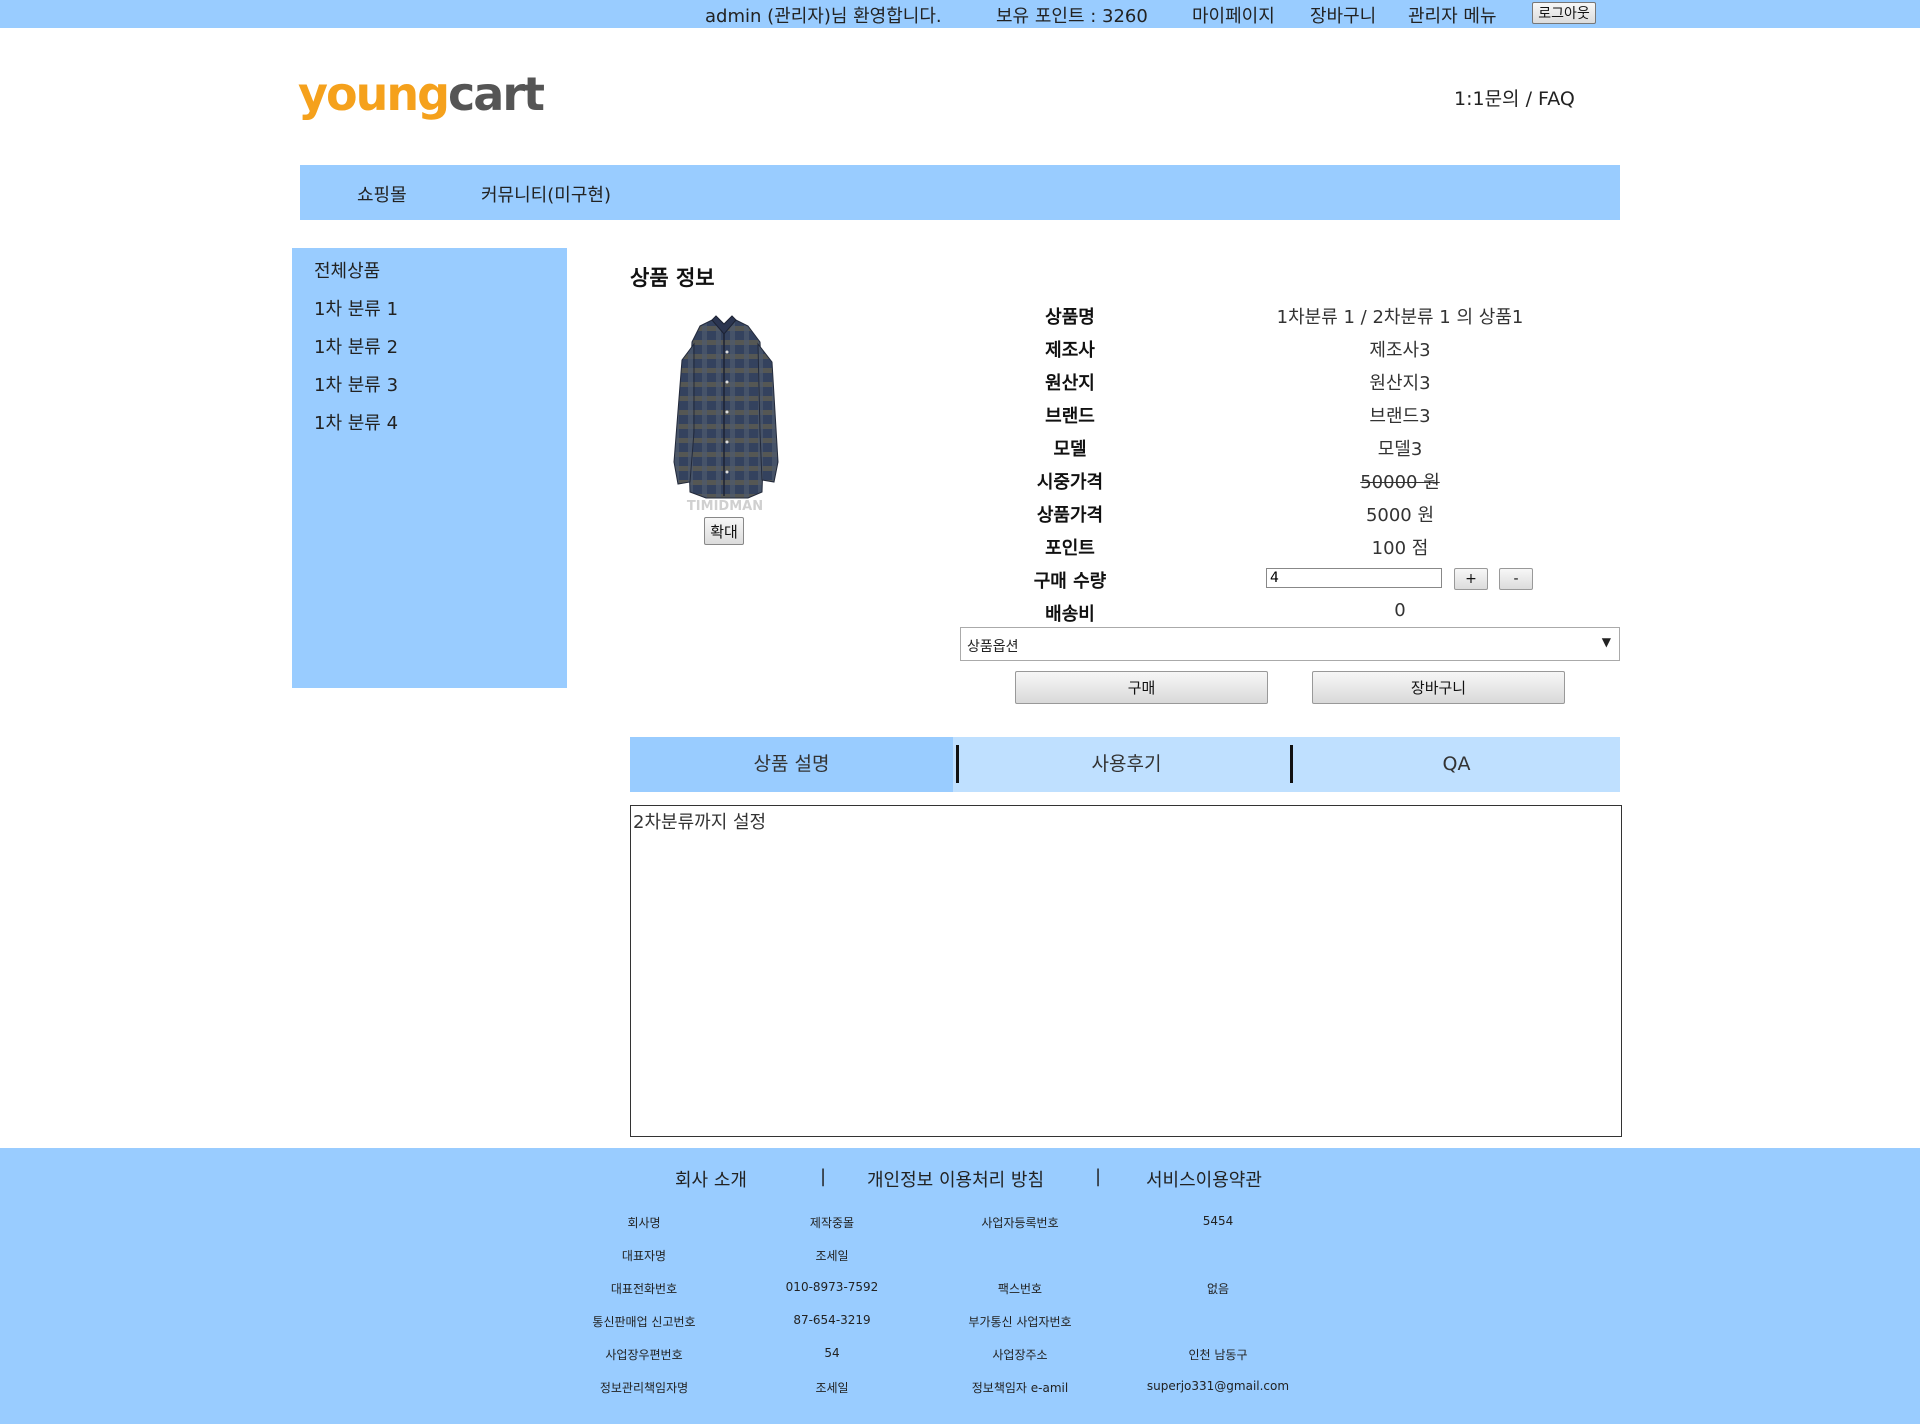 The width and height of the screenshot is (1920, 1424). Describe the element at coordinates (700, 822) in the screenshot. I see `description-text: 2차분류까지 설정` at that location.